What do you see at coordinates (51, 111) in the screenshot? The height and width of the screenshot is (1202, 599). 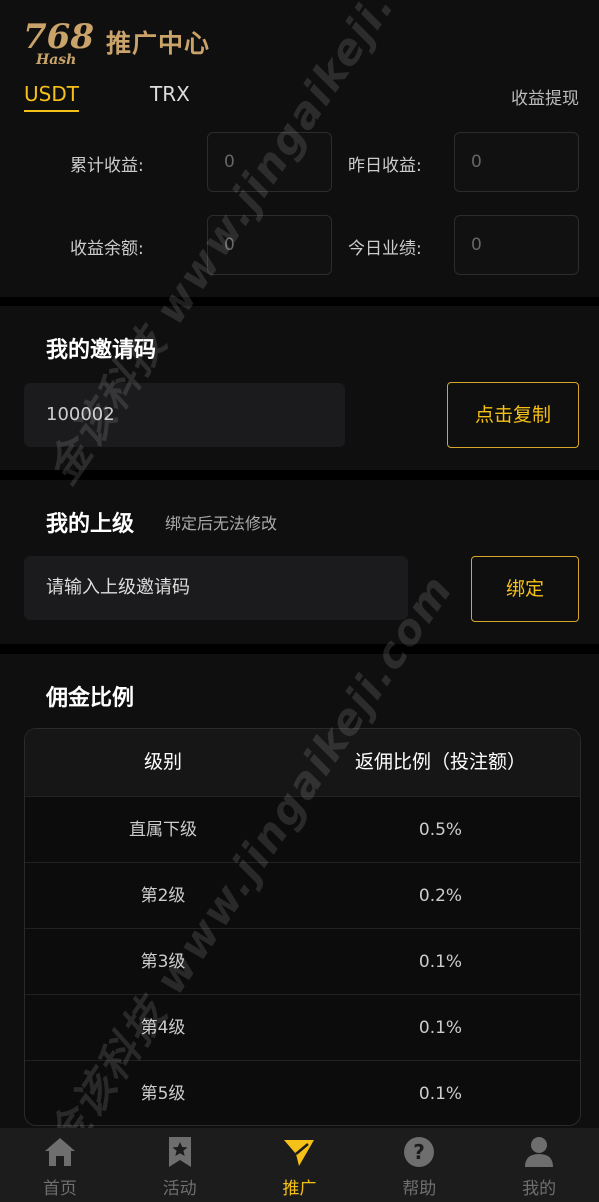 I see `active-tab-underline` at bounding box center [51, 111].